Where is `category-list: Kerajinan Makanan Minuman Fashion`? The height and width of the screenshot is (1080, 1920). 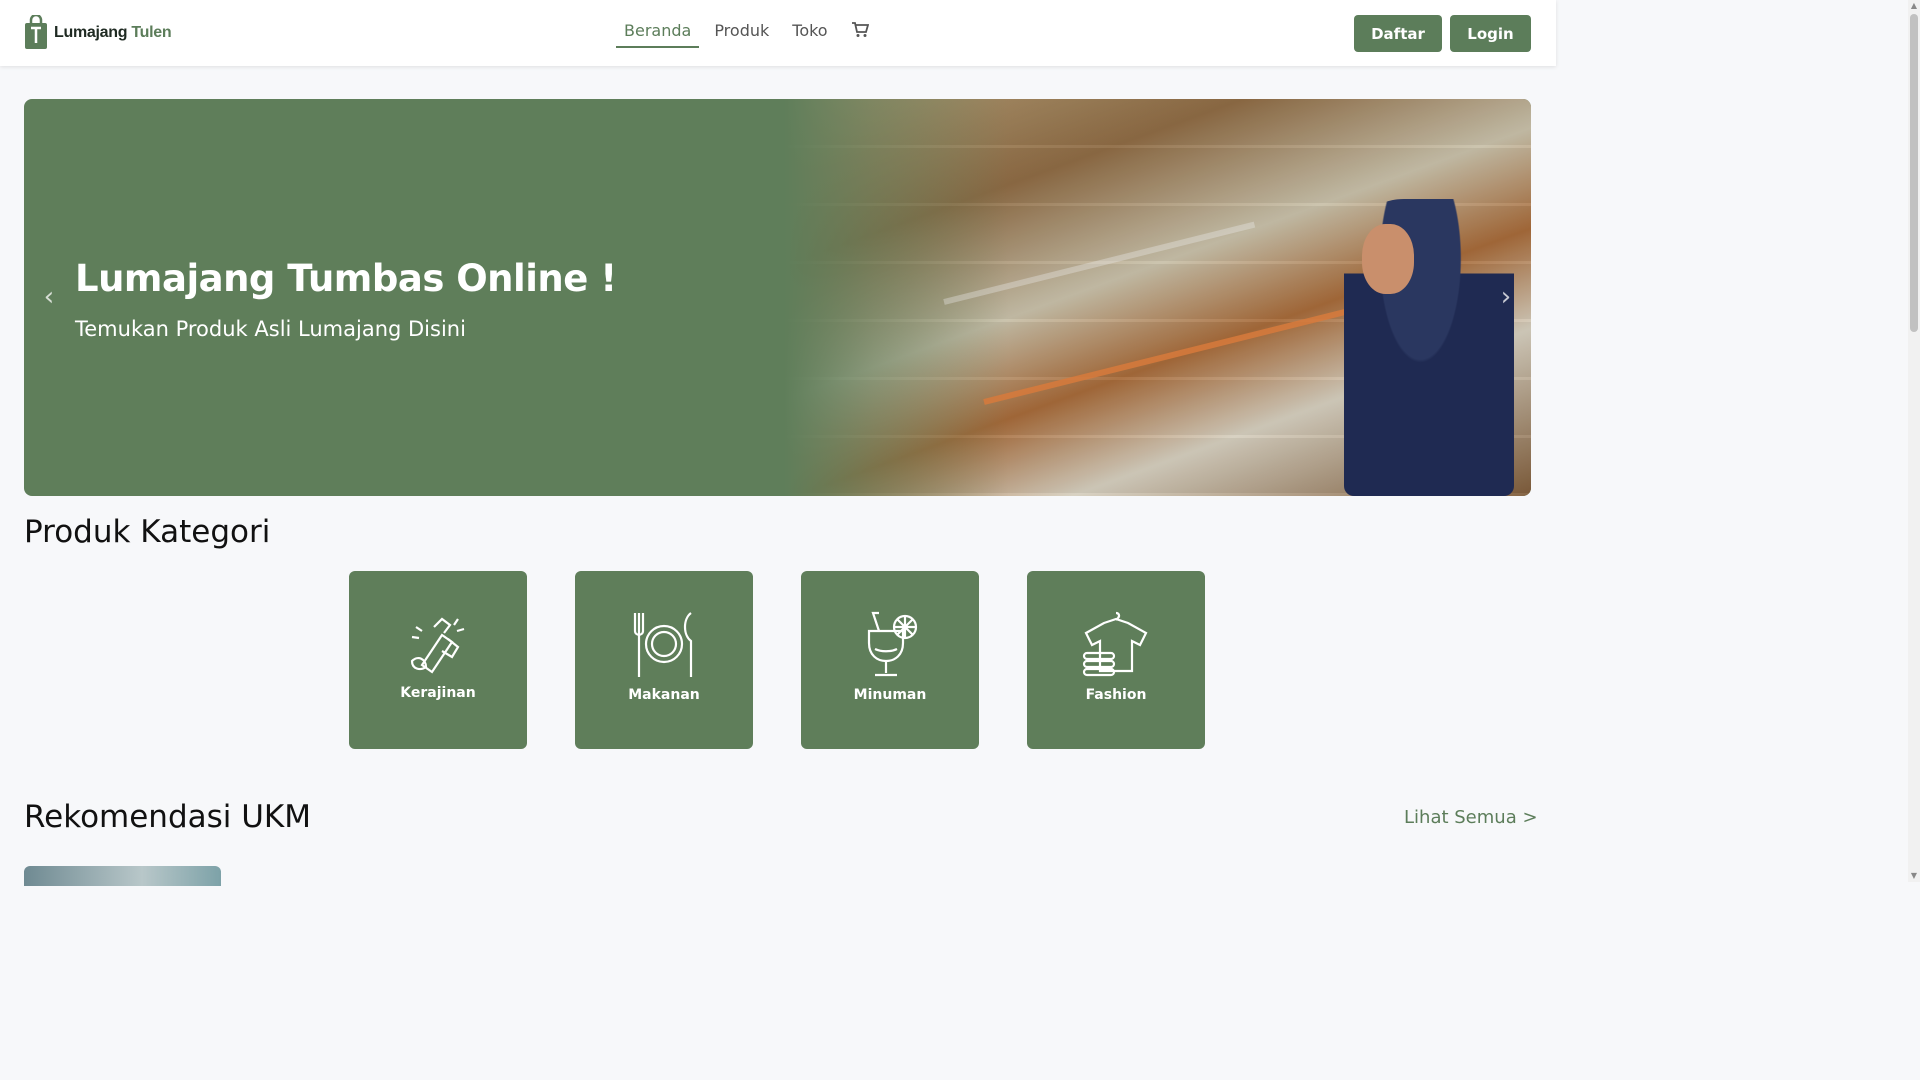
category-list: Kerajinan Makanan Minuman Fashion is located at coordinates (801, 660).